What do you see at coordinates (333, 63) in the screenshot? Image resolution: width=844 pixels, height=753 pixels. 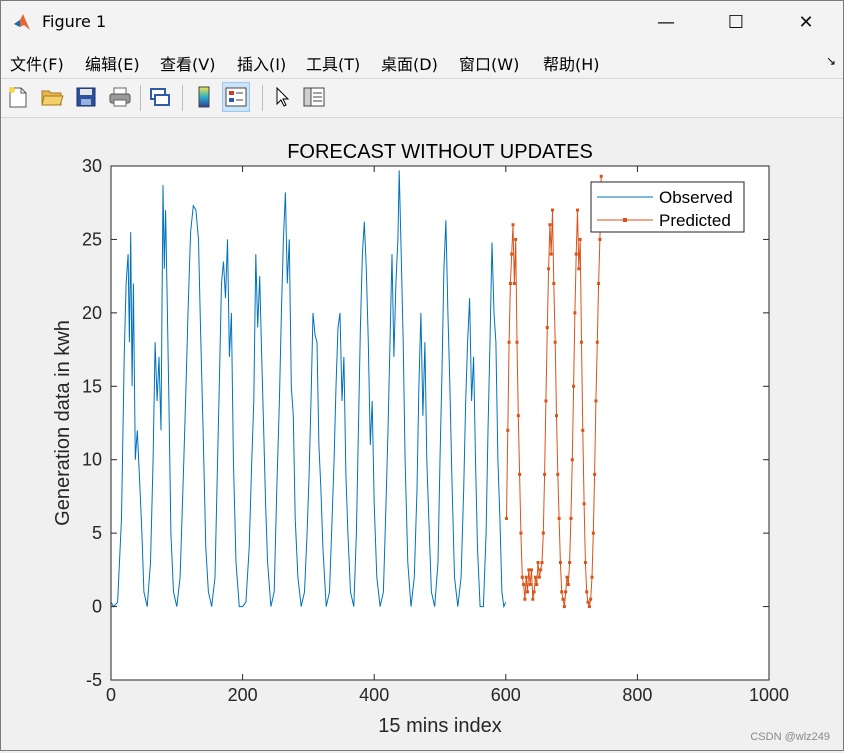 I see `menu-tools: 工具(T)` at bounding box center [333, 63].